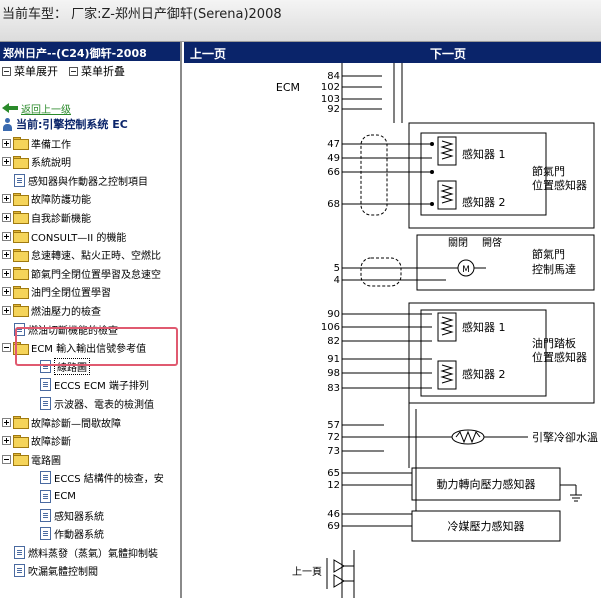 This screenshot has height=598, width=601. I want to click on tree-item-label: CONSULT—II 的機能, so click(79, 238).